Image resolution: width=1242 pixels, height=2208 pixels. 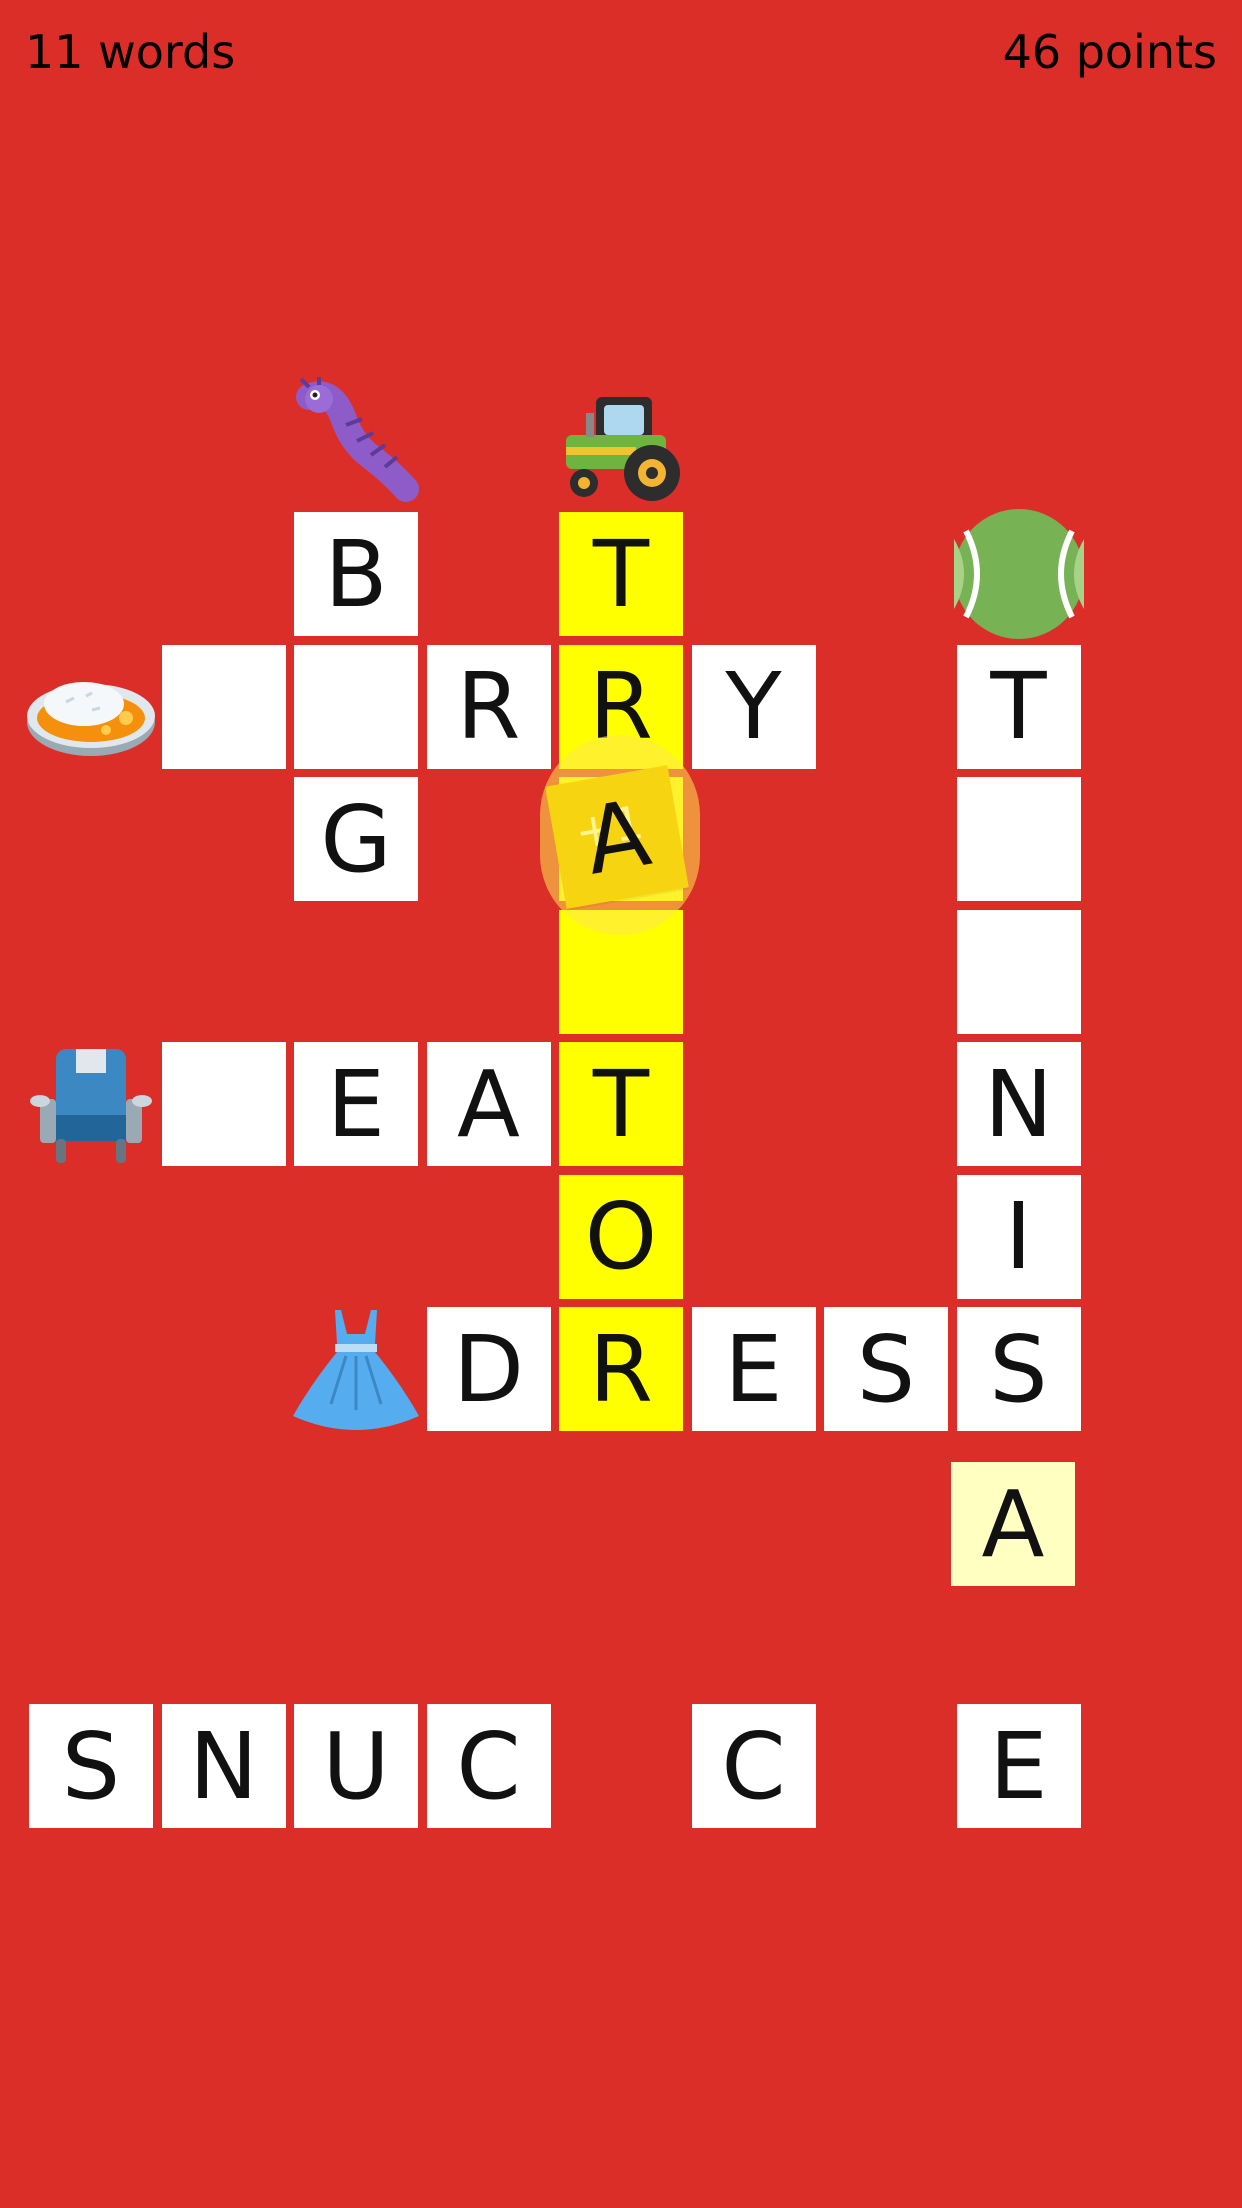 I want to click on tennis-ball-icon, so click(x=1018, y=574).